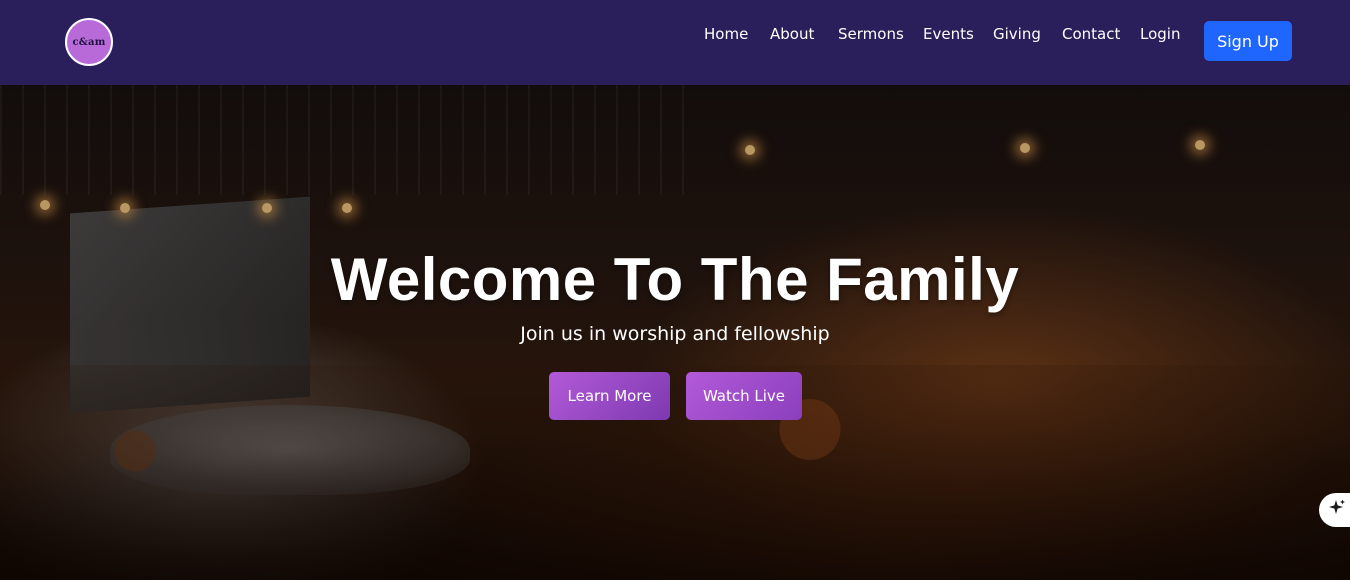 The image size is (1350, 580). I want to click on learn-more-button: Learn More, so click(609, 396).